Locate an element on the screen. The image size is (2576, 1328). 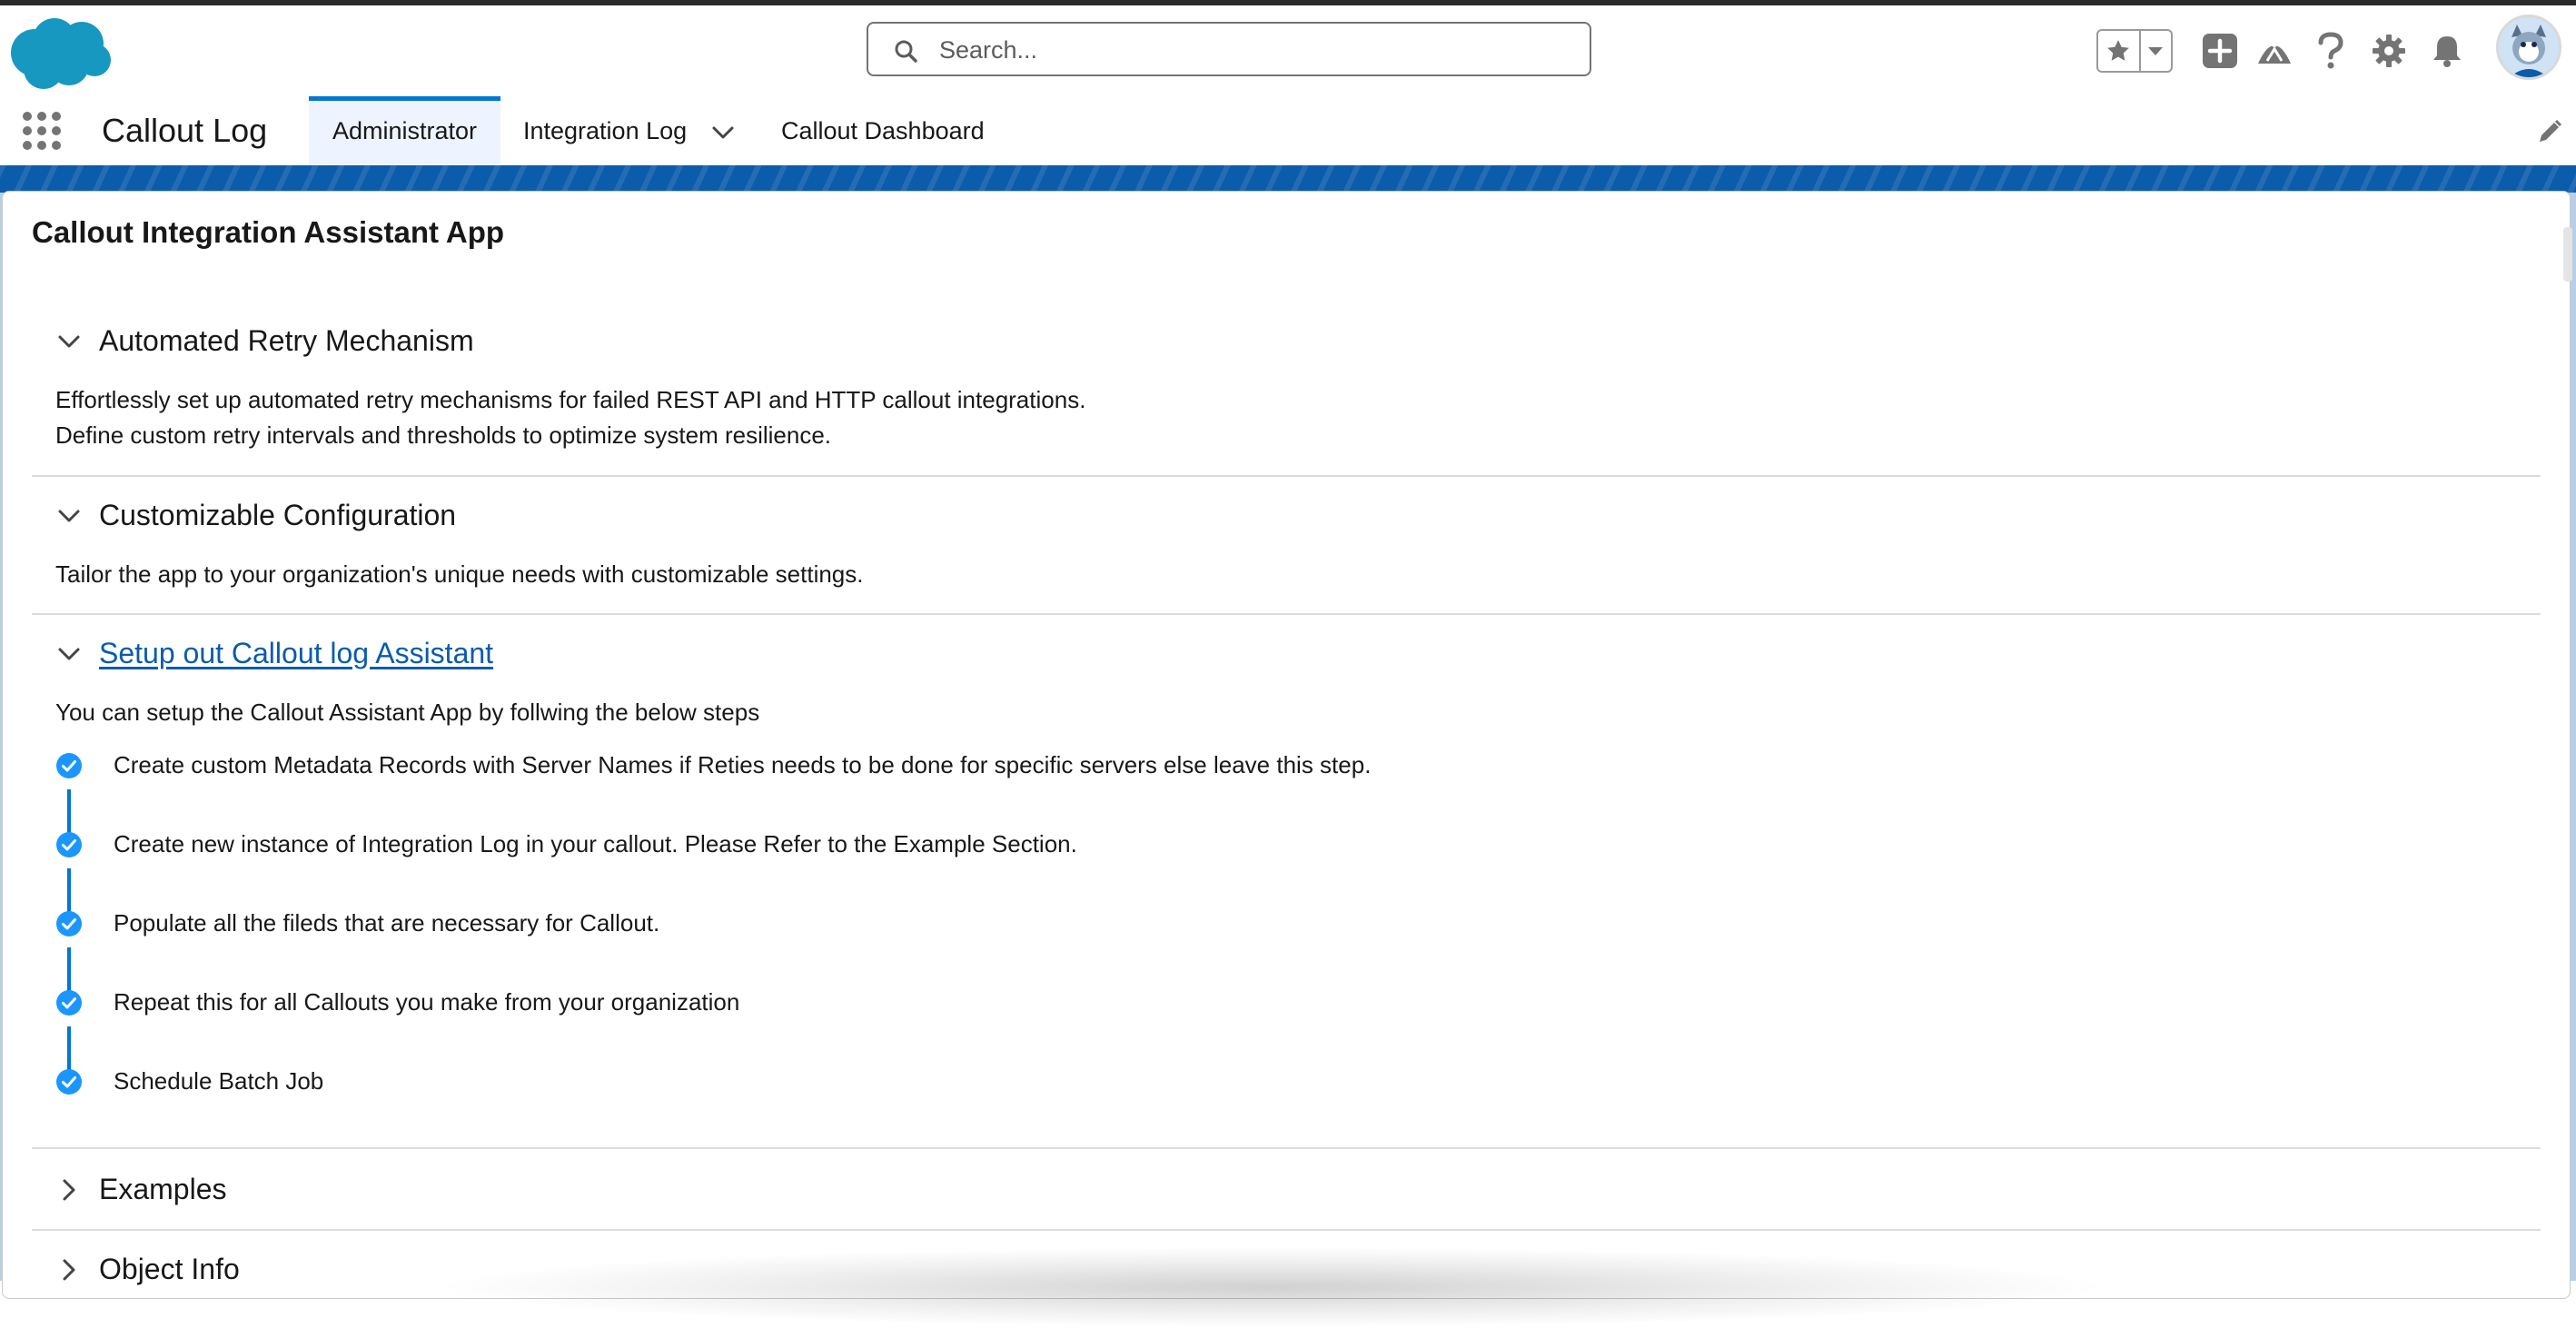
setup-step: Schedule Batch Job is located at coordinates (189, 1081).